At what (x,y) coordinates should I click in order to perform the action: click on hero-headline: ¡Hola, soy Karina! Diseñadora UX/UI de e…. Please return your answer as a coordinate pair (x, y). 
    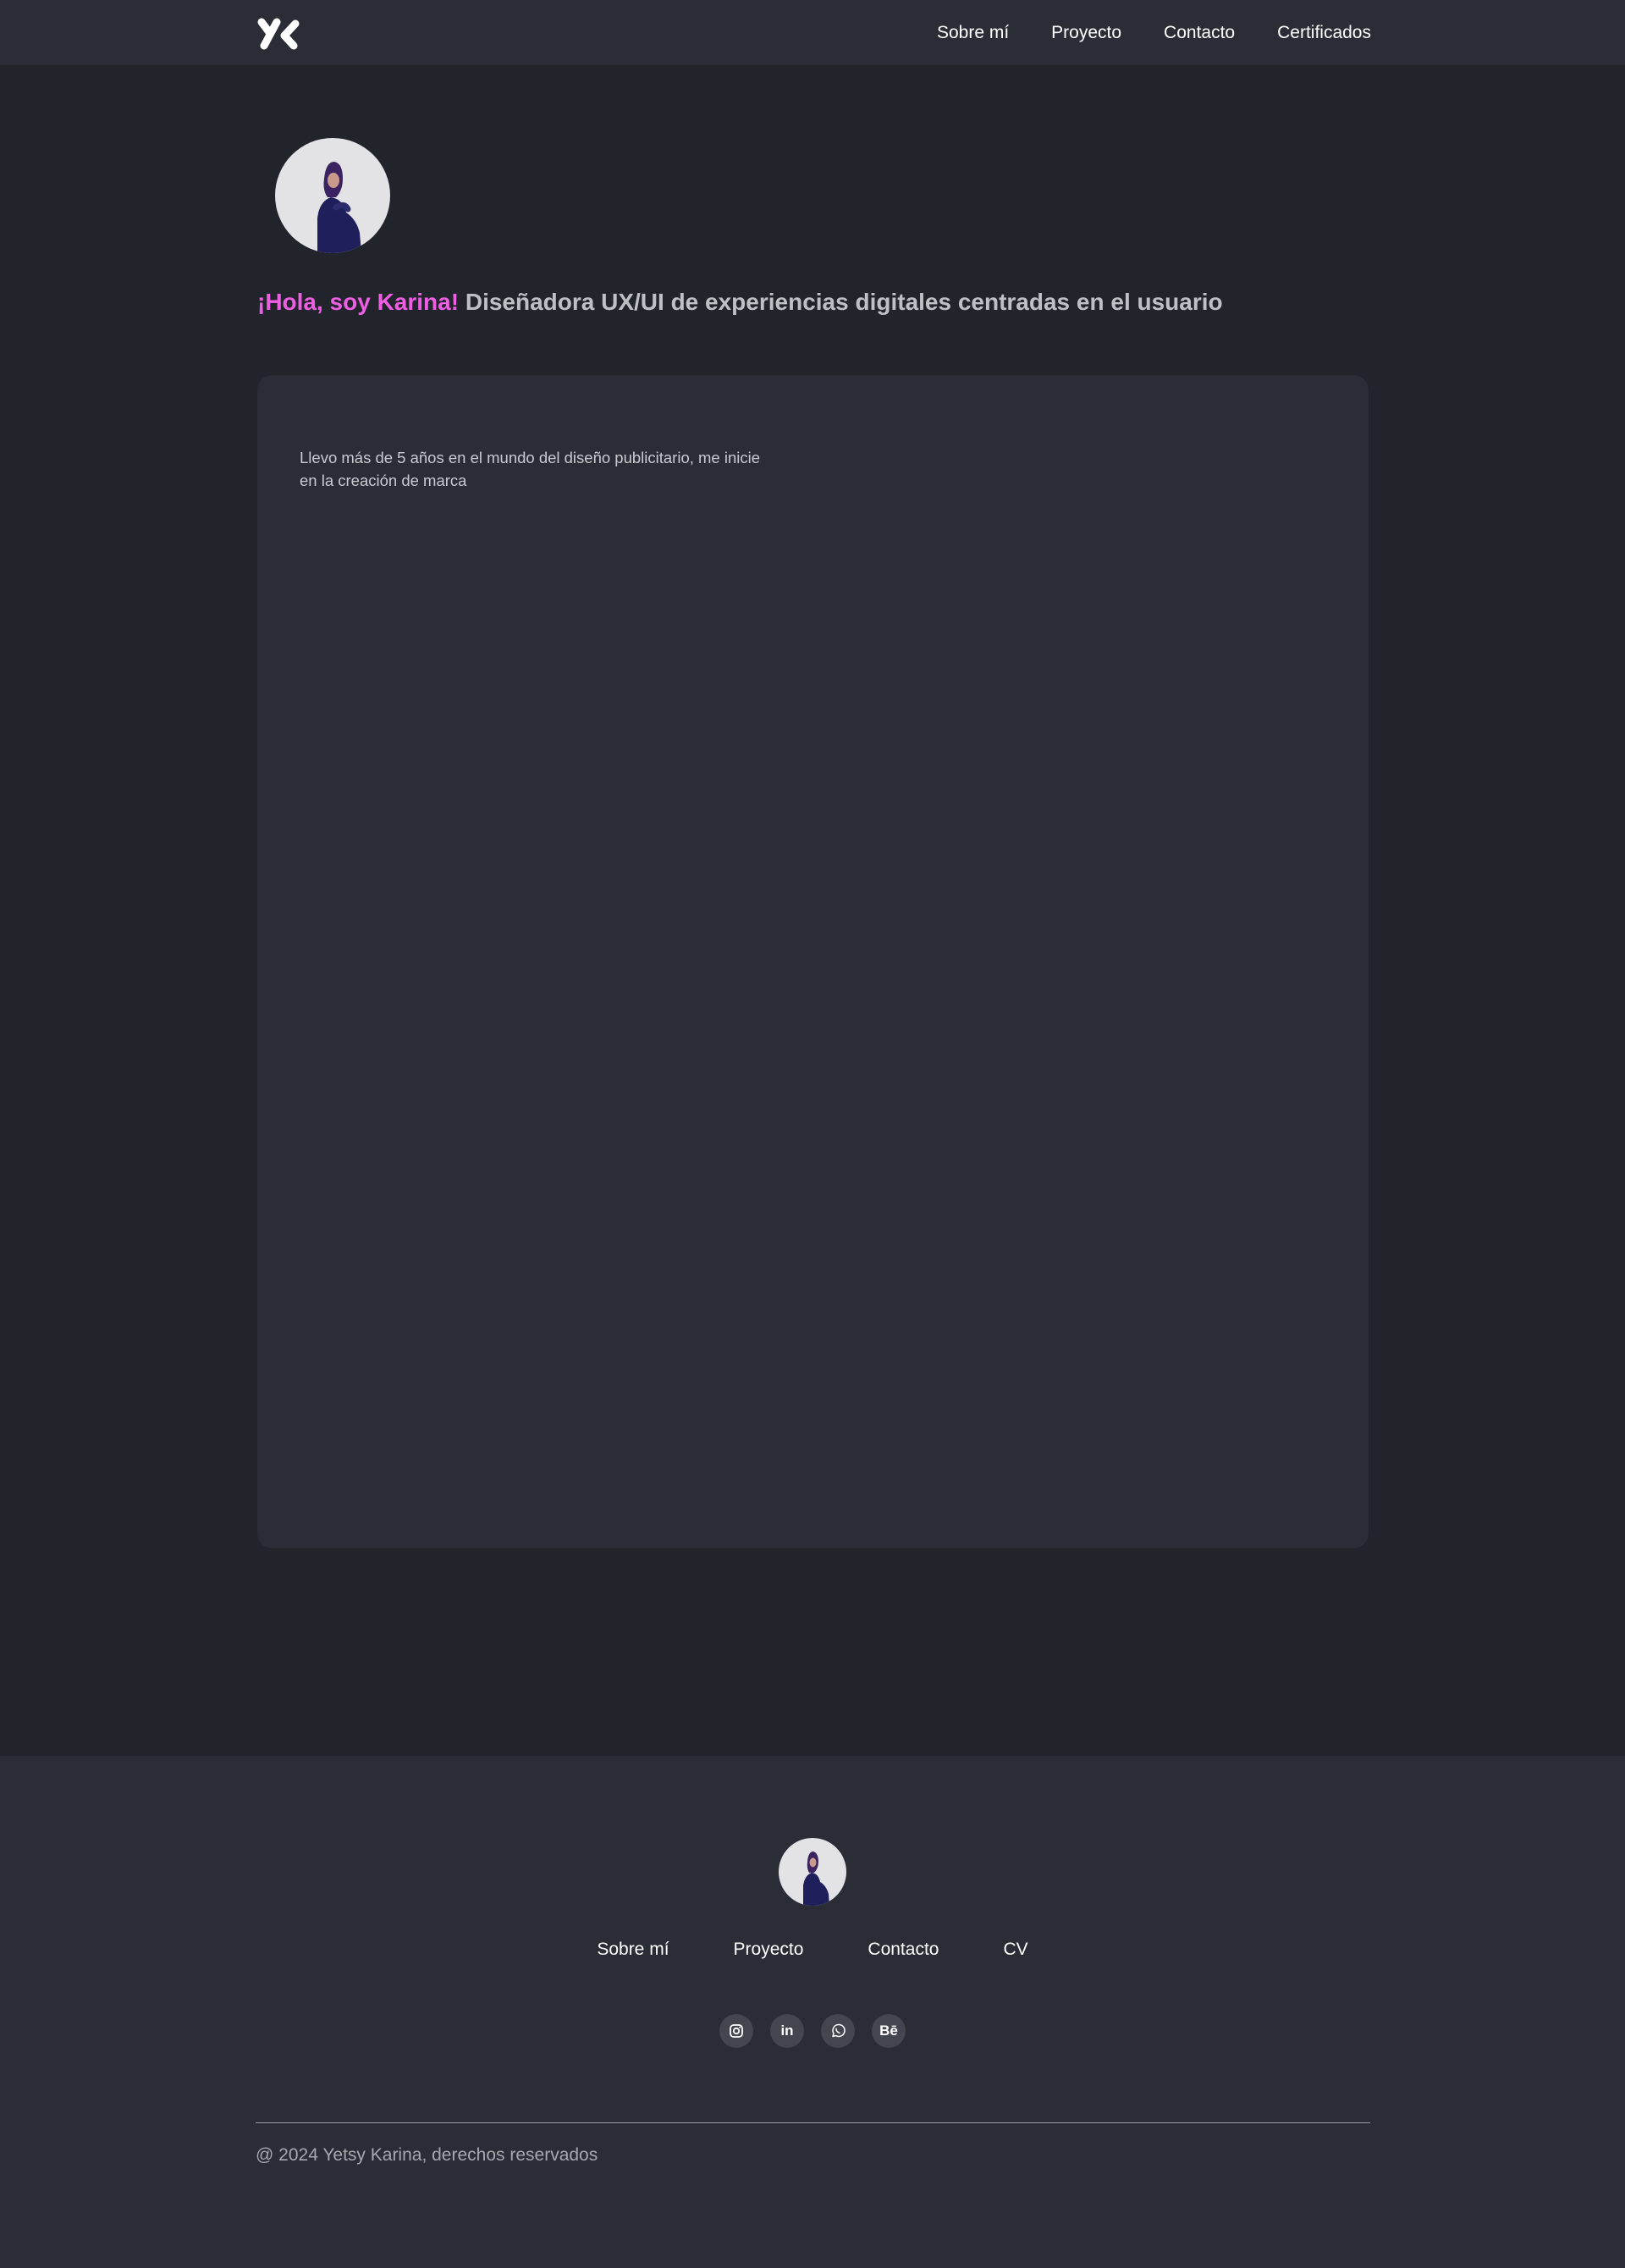
    Looking at the image, I should click on (740, 302).